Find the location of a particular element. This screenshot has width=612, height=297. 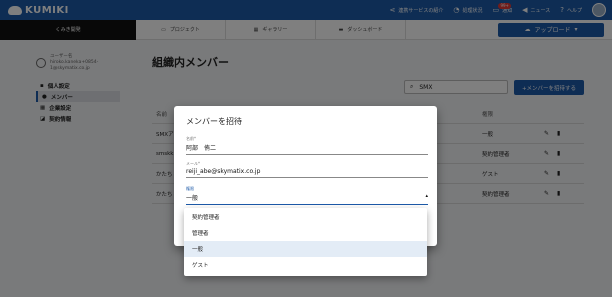

email-field-label: メール* is located at coordinates (193, 163).